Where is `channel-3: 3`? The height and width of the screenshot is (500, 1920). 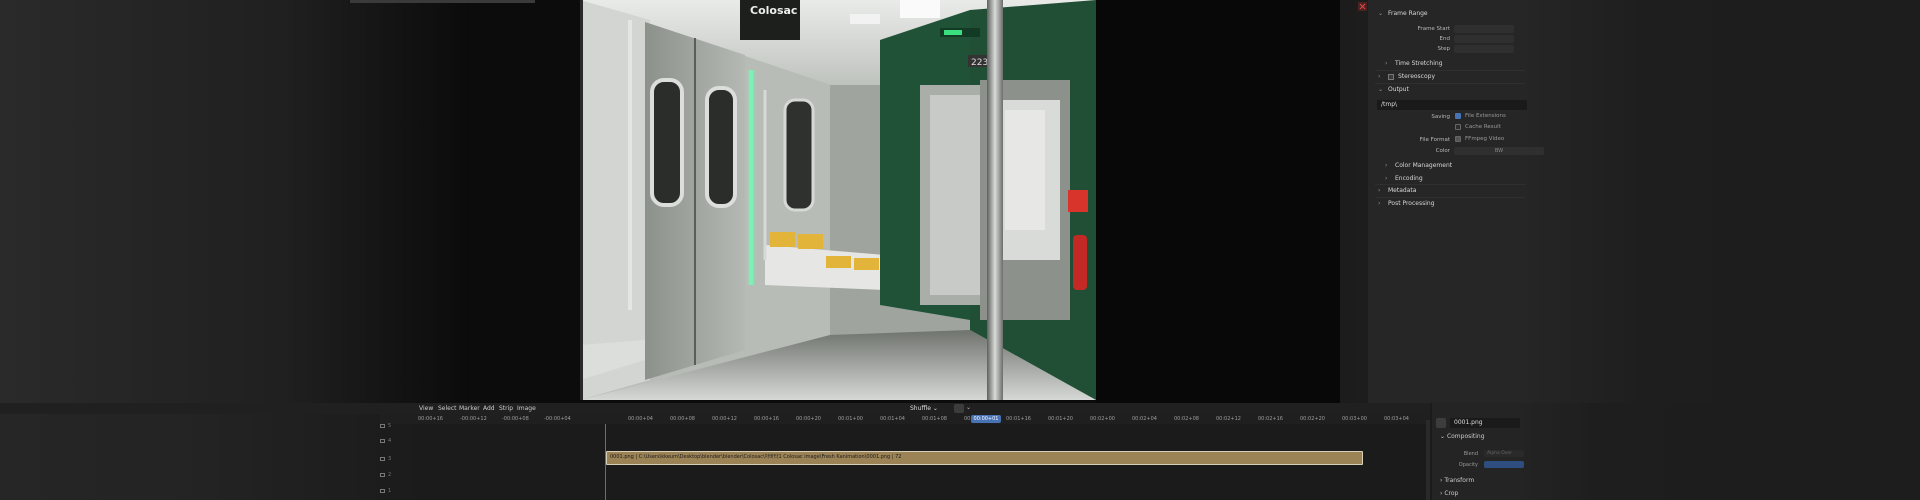 channel-3: 3 is located at coordinates (402, 459).